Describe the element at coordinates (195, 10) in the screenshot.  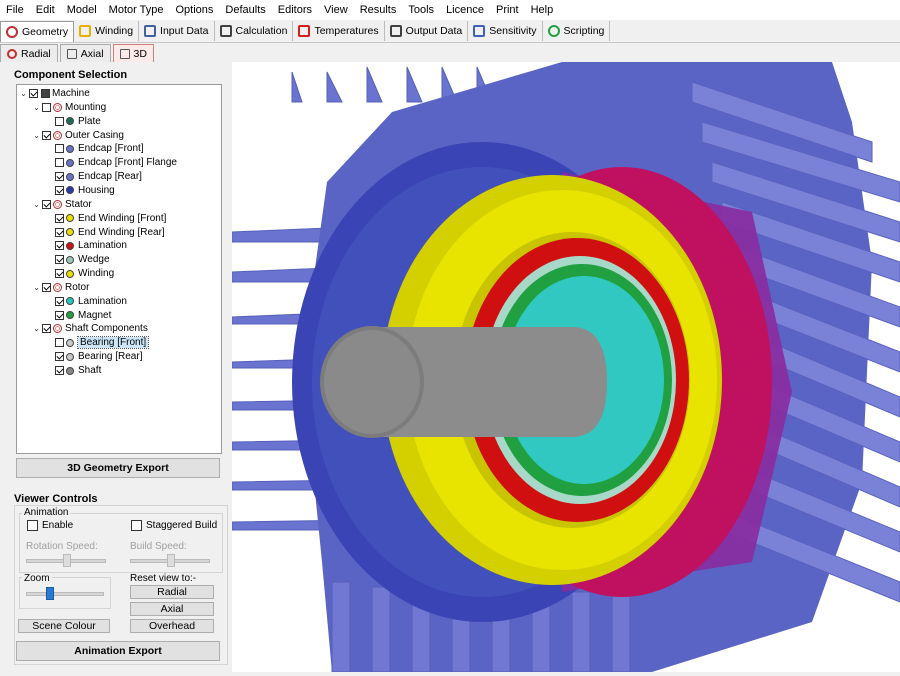
I see `menu-options: Options` at that location.